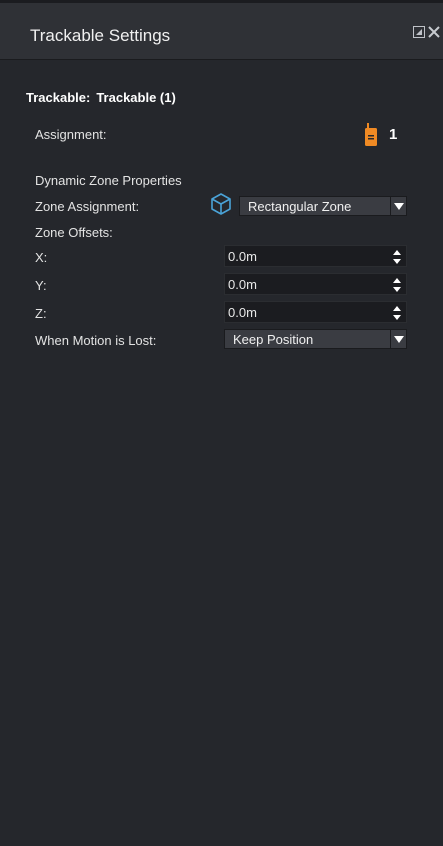  I want to click on assignment-label: Assignment:, so click(71, 134).